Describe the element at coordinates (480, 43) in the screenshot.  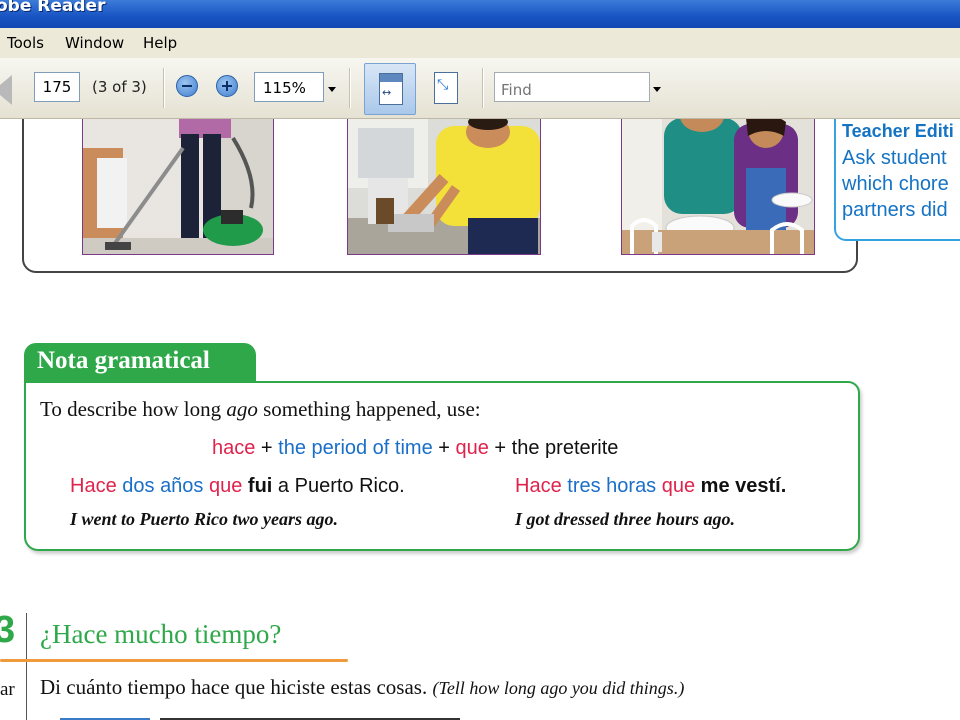
I see `menu-bar: Tools Window Help` at that location.